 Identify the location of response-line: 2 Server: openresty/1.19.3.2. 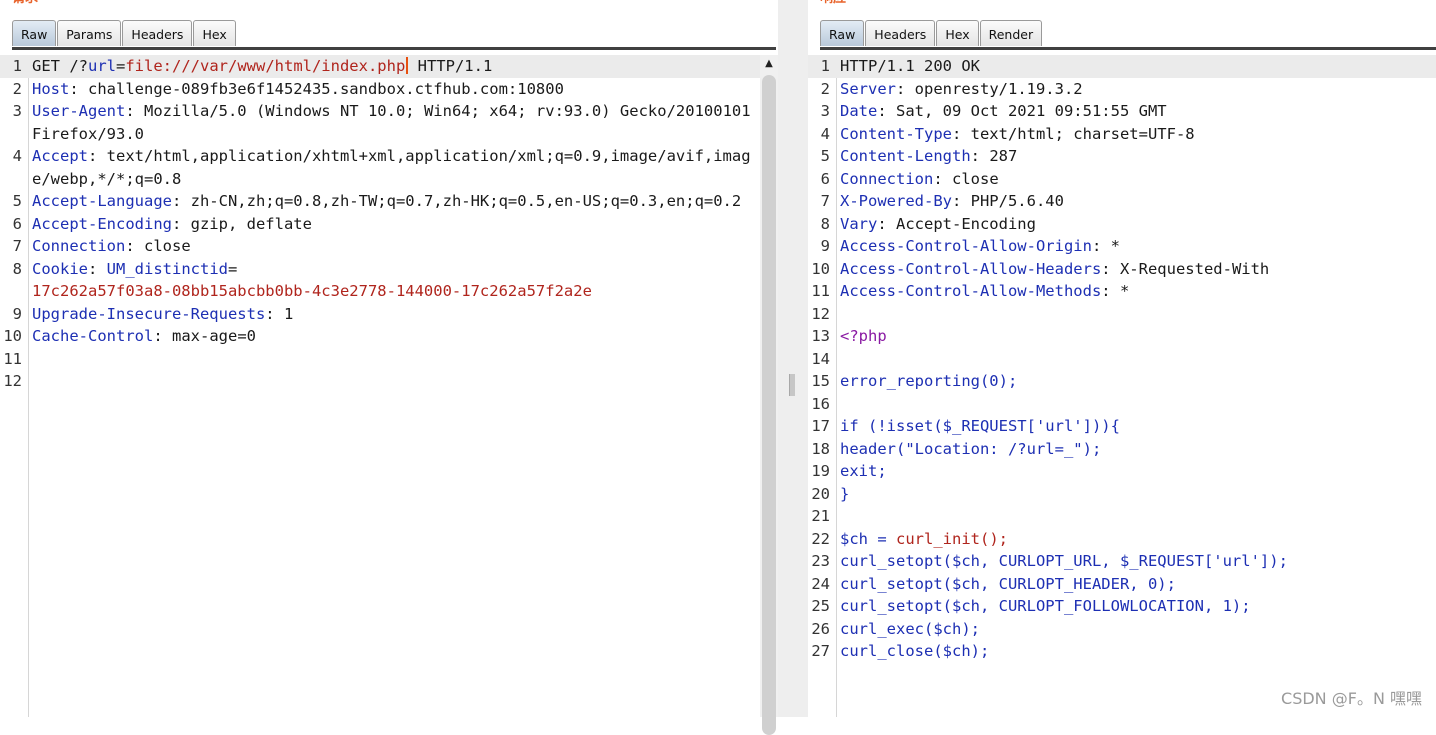
(1122, 89).